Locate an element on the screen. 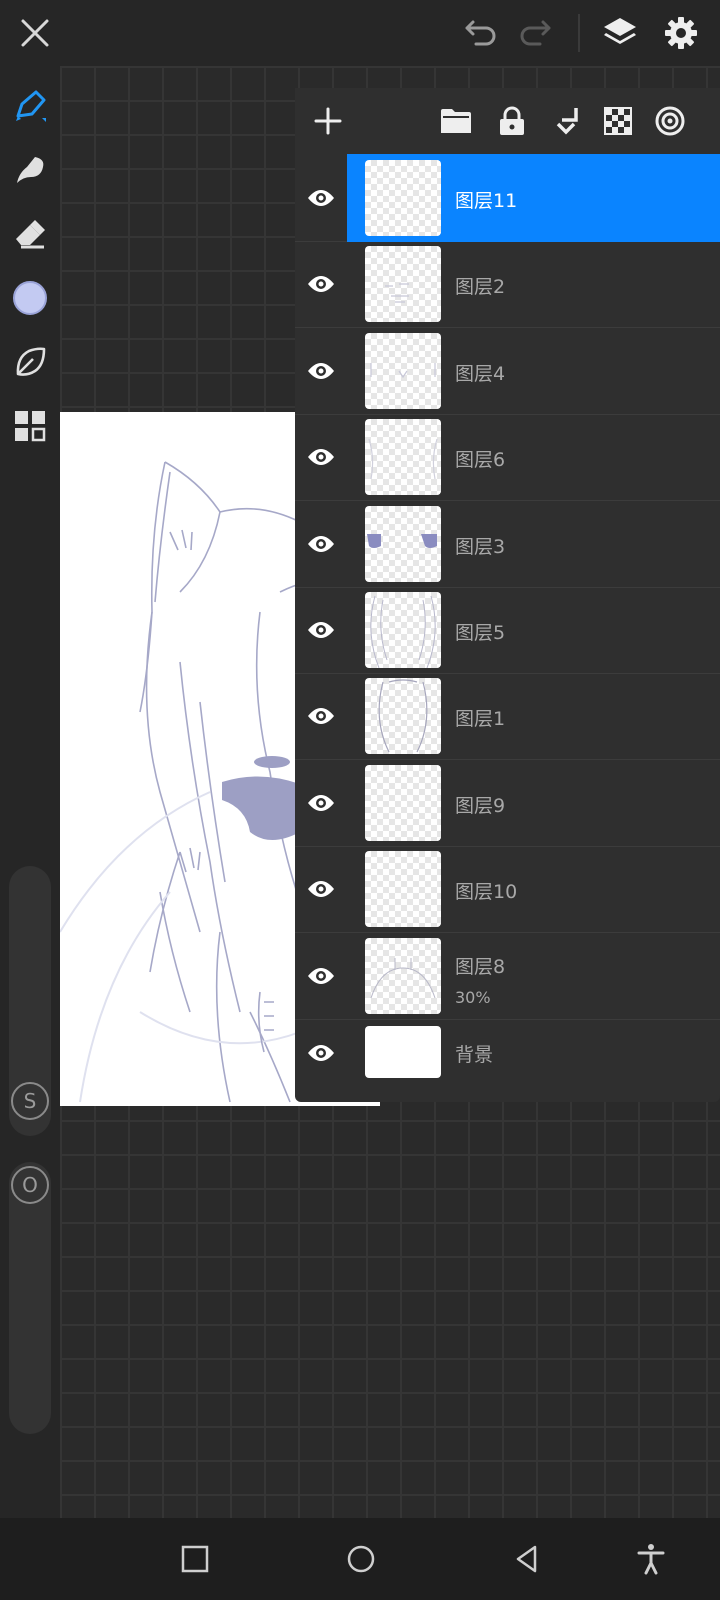 This screenshot has width=720, height=1600. pen-icon is located at coordinates (31, 106).